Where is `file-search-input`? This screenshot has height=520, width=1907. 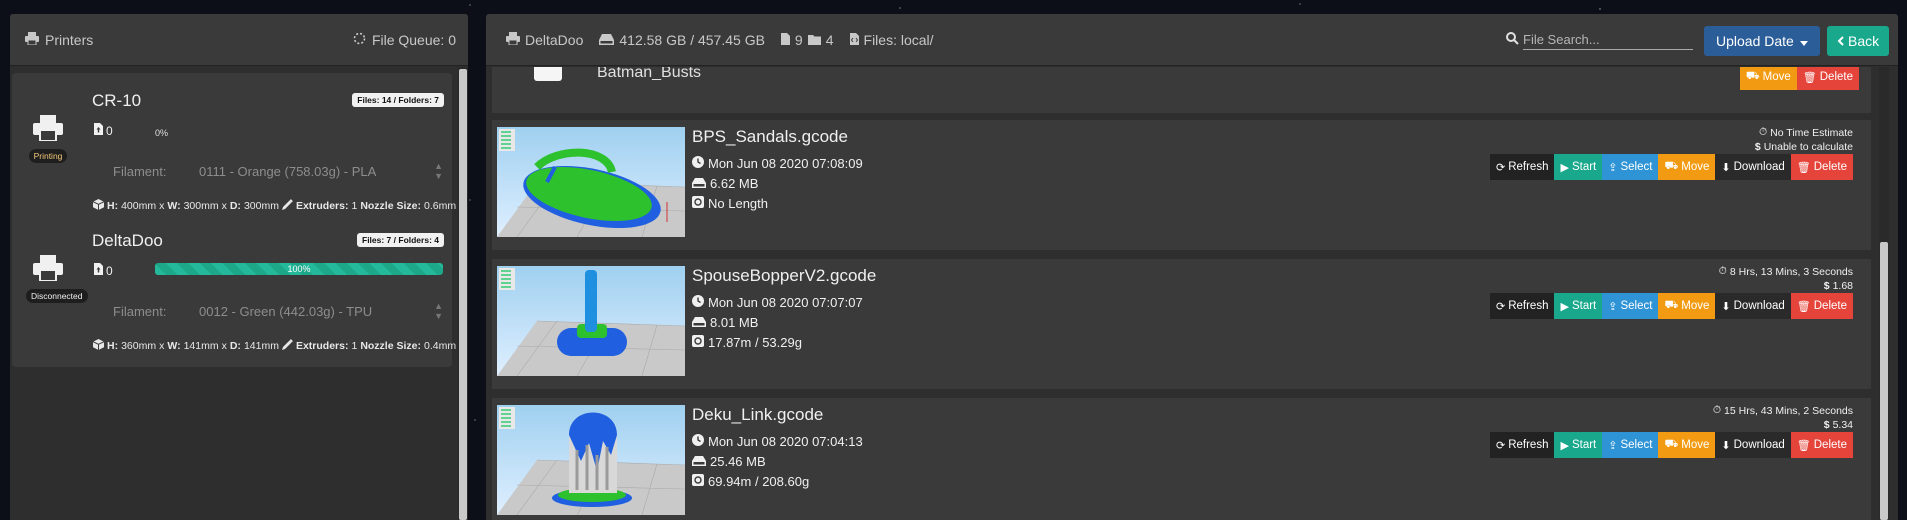 file-search-input is located at coordinates (1608, 40).